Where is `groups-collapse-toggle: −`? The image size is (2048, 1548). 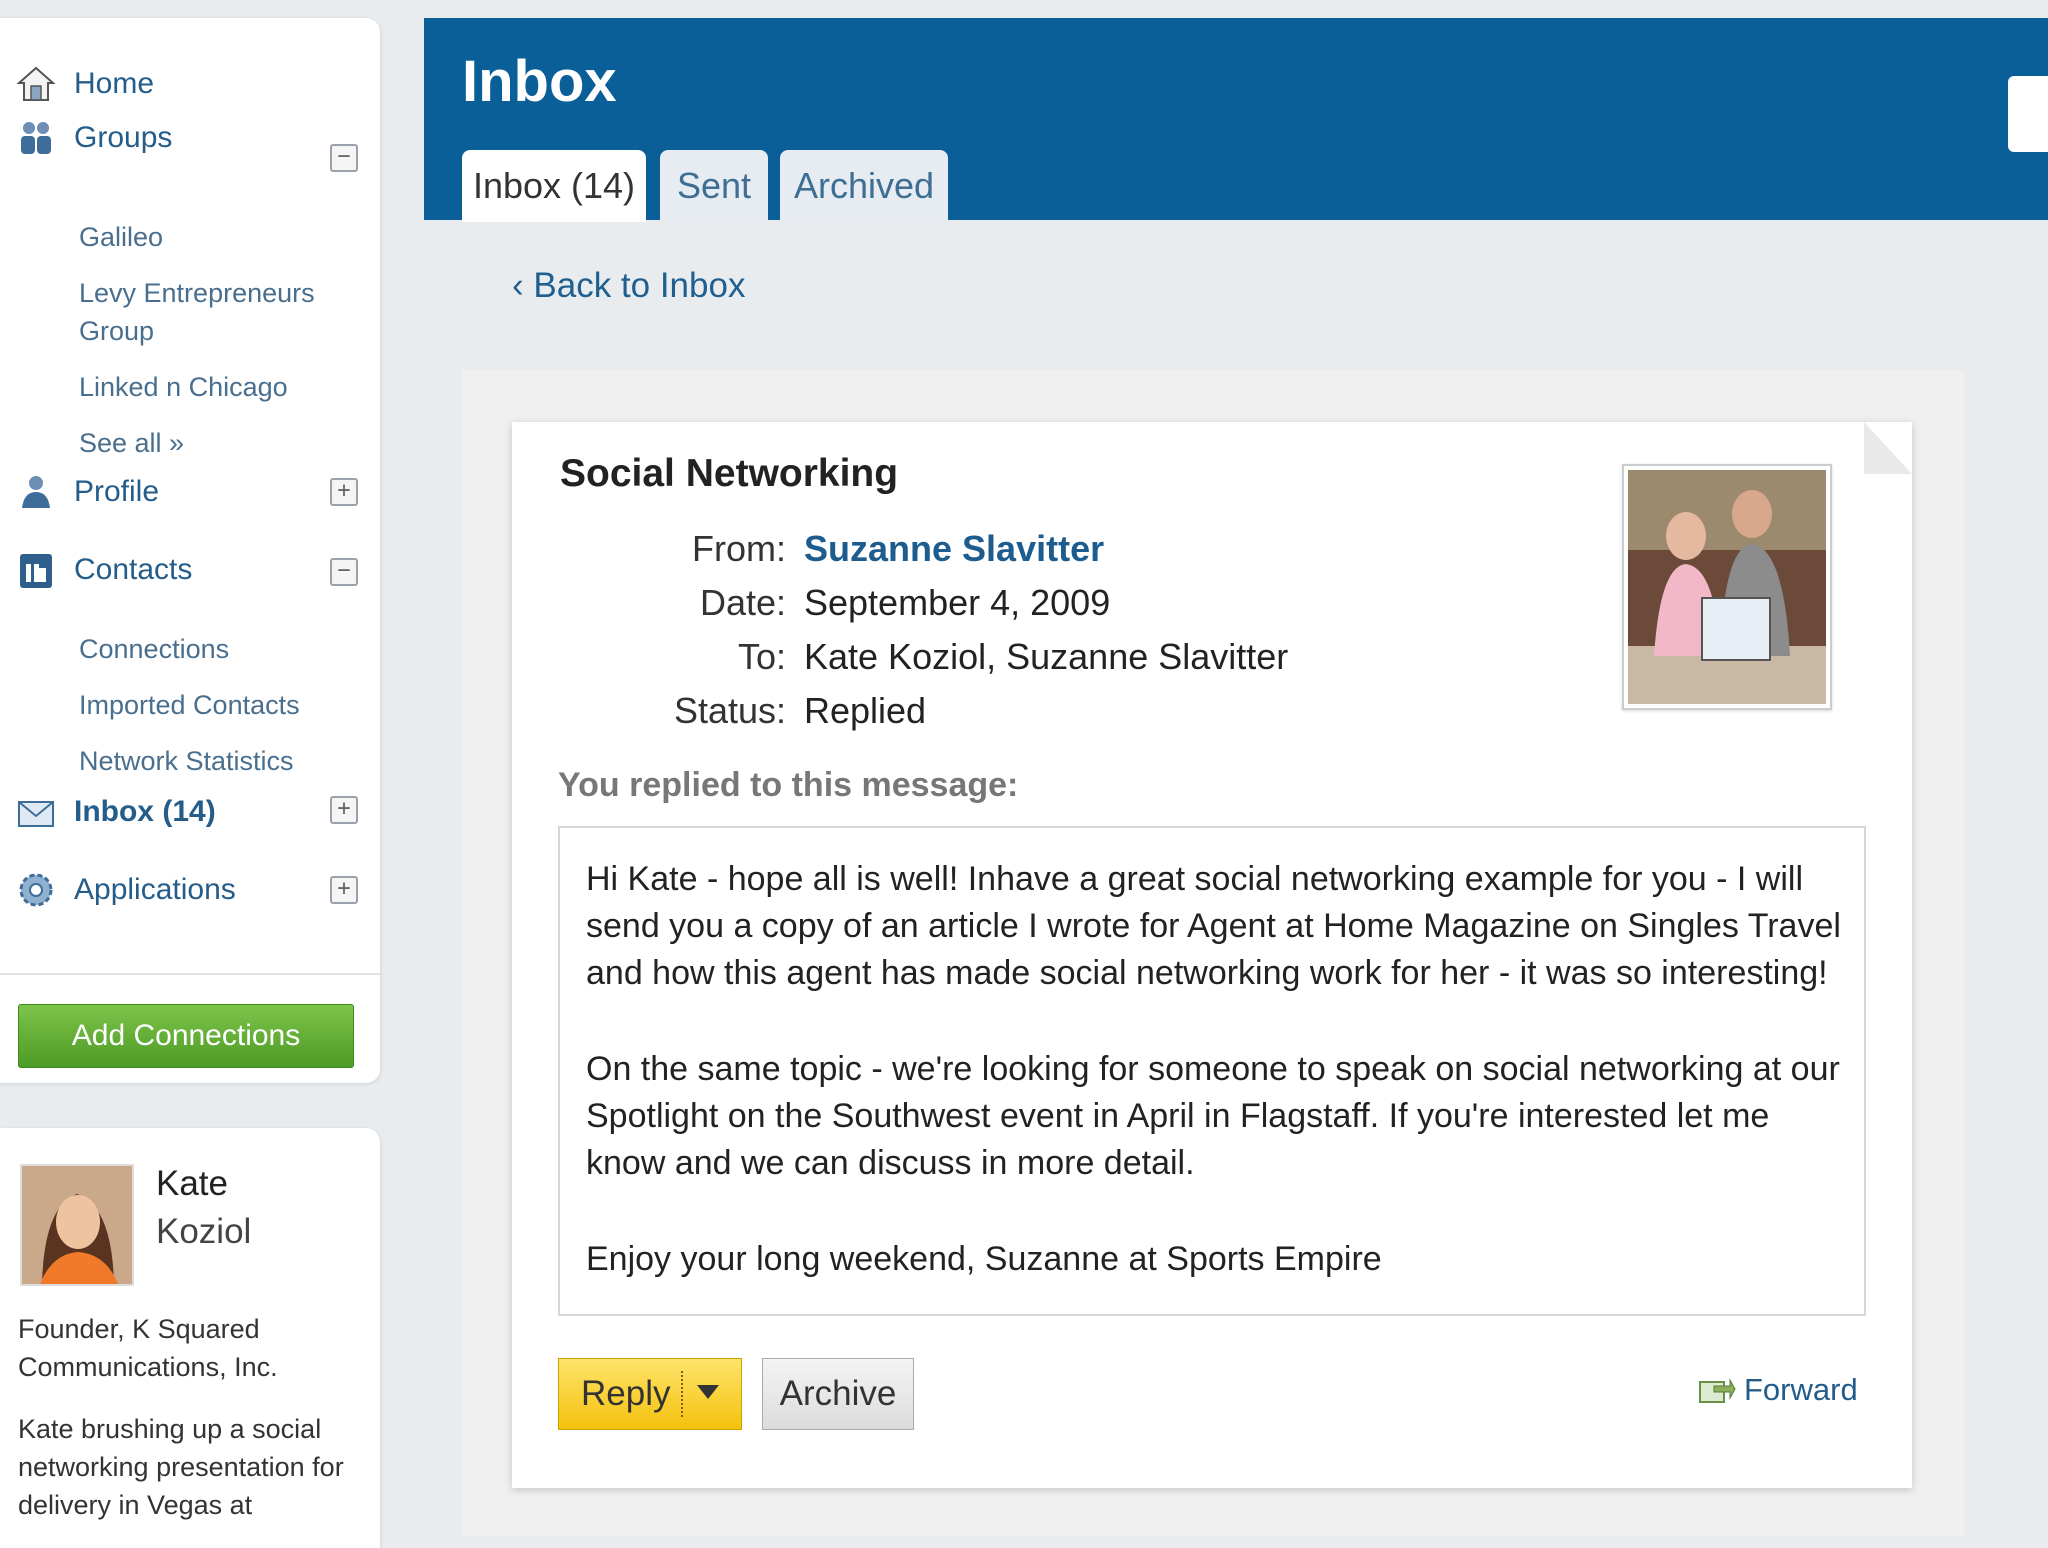
groups-collapse-toggle: − is located at coordinates (344, 158).